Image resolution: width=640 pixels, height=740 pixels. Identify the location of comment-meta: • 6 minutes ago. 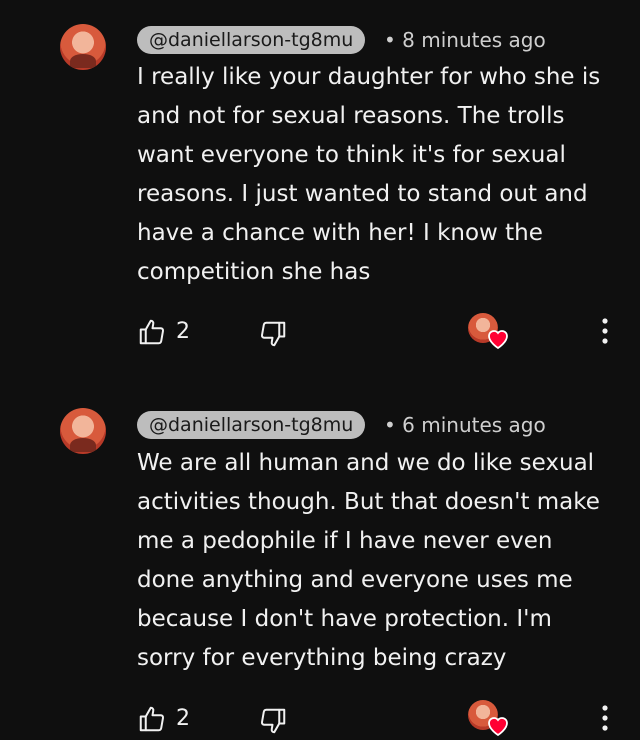
(465, 425).